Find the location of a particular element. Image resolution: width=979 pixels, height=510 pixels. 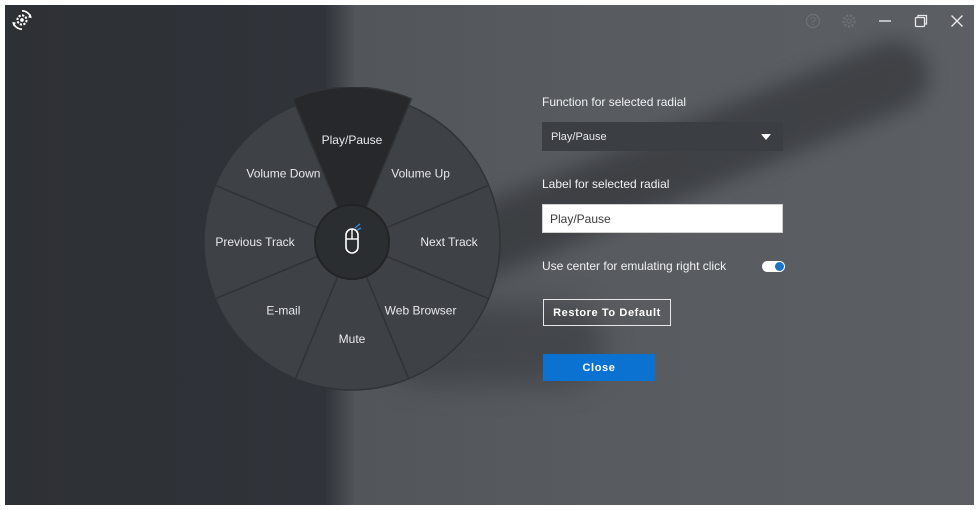

close-window-button is located at coordinates (957, 21).